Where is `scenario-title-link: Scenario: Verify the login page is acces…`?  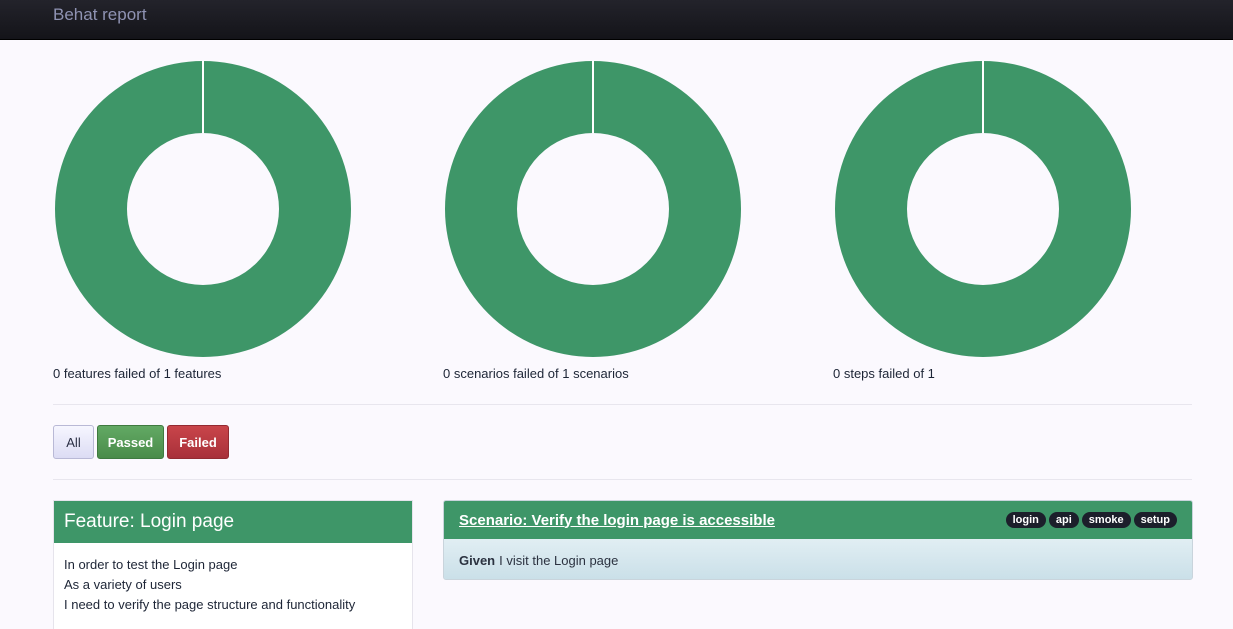
scenario-title-link: Scenario: Verify the login page is acces… is located at coordinates (617, 520).